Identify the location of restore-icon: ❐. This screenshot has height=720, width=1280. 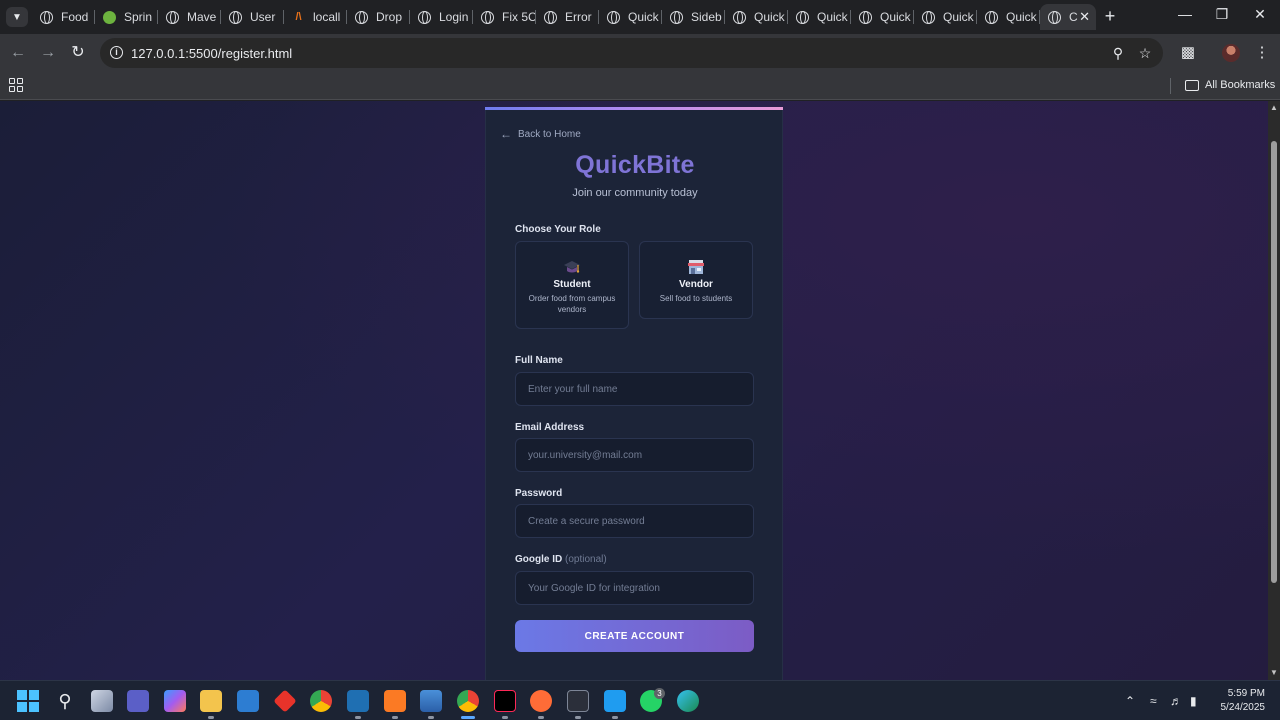
(1222, 14).